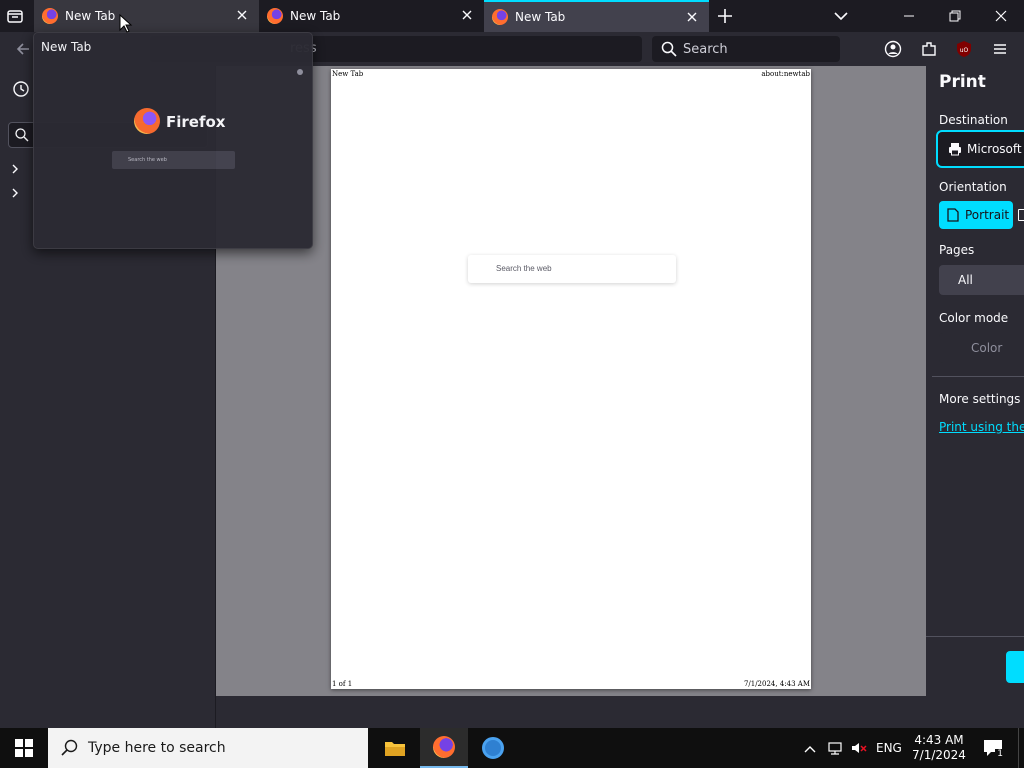 The height and width of the screenshot is (768, 1024). Describe the element at coordinates (893, 49) in the screenshot. I see `account-icon` at that location.